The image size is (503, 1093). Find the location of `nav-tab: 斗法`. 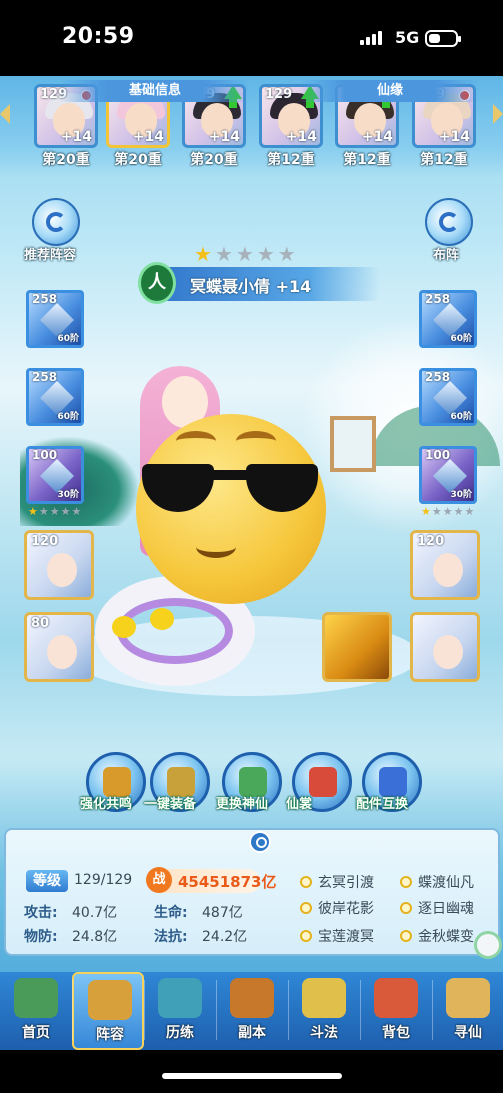

nav-tab: 斗法 is located at coordinates (324, 1011).